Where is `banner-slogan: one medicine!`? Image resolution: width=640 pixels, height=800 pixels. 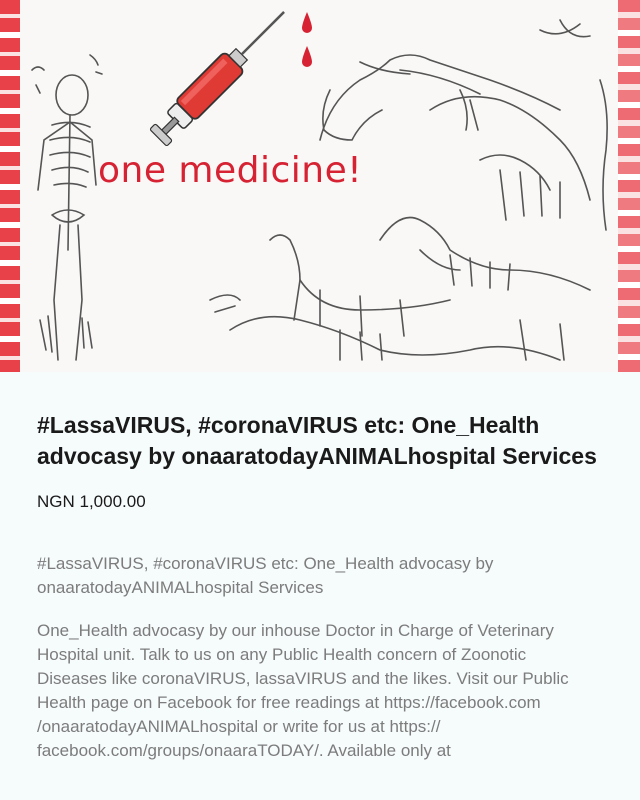
banner-slogan: one medicine! is located at coordinates (230, 170).